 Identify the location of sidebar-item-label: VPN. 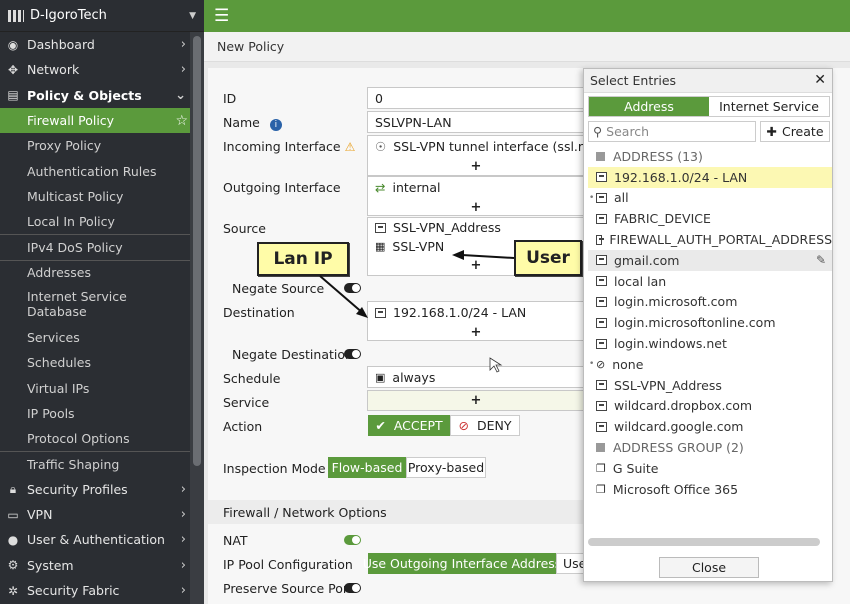
(40, 515).